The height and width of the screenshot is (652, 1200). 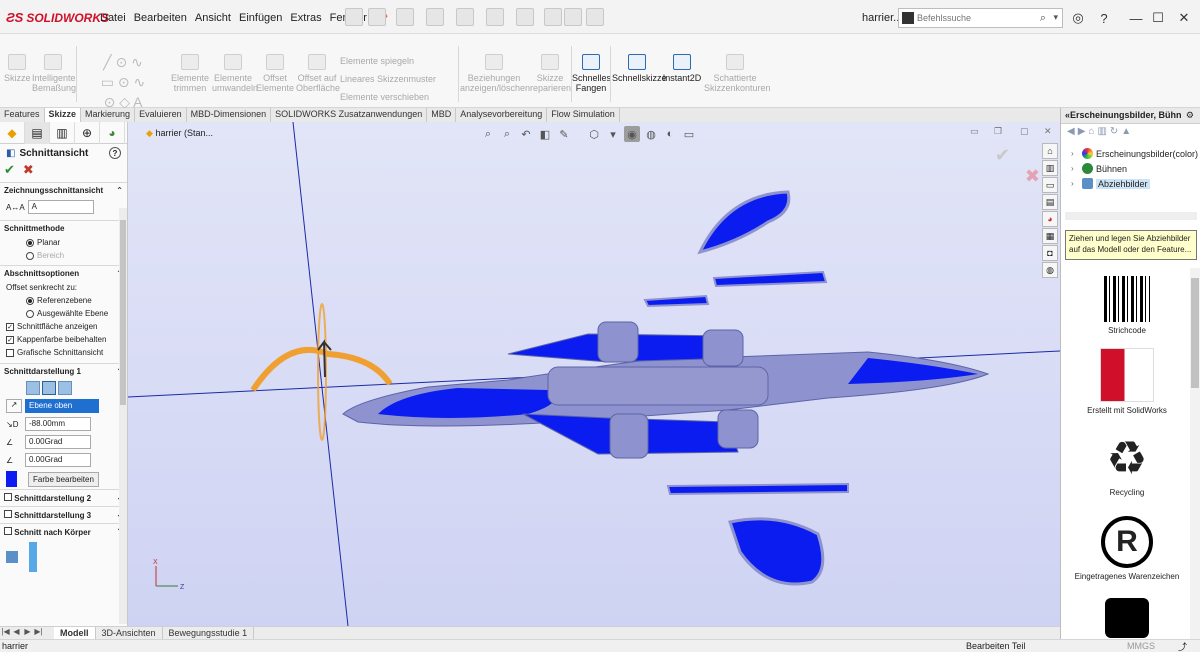 I want to click on dimxpert-icon: ⊕, so click(x=87, y=133).